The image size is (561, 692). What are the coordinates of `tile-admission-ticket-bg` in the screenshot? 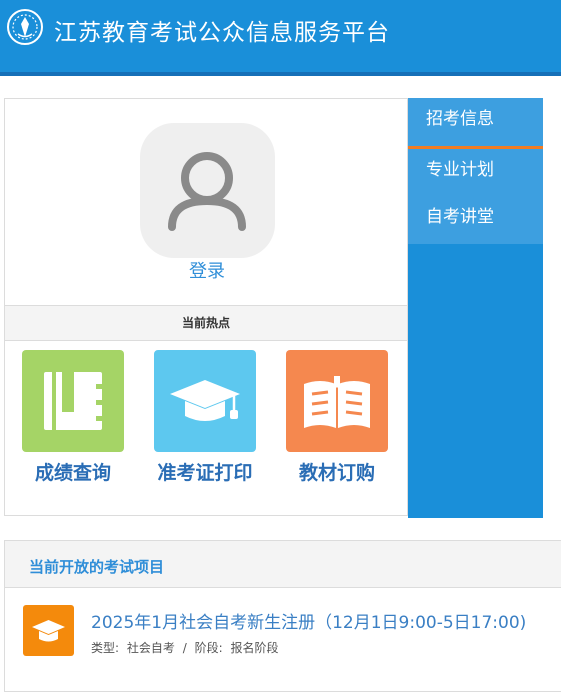 It's located at (205, 401).